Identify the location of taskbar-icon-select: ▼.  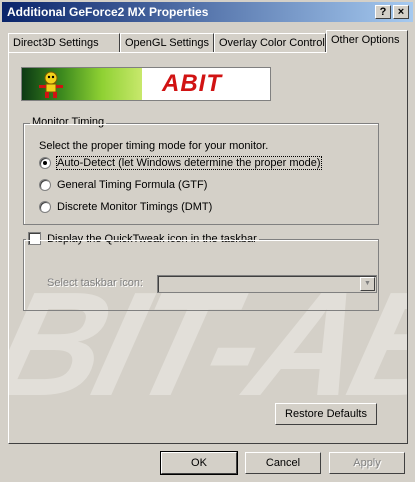
(267, 284).